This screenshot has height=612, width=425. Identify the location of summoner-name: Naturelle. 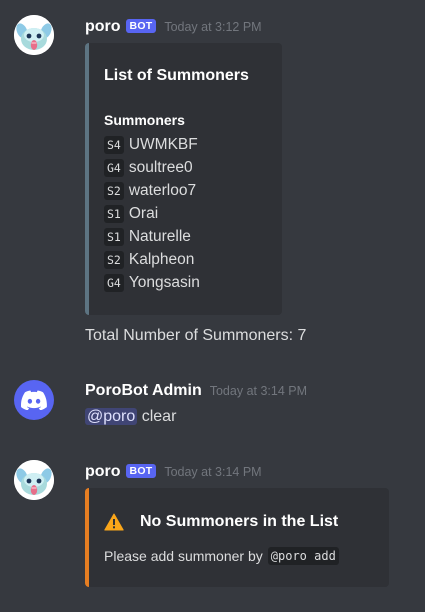
(159, 236).